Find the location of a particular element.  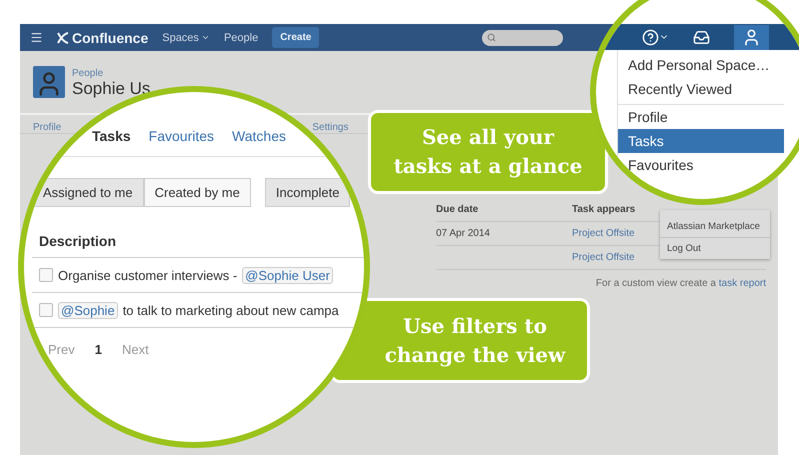

task-report-link: task report is located at coordinates (742, 283).